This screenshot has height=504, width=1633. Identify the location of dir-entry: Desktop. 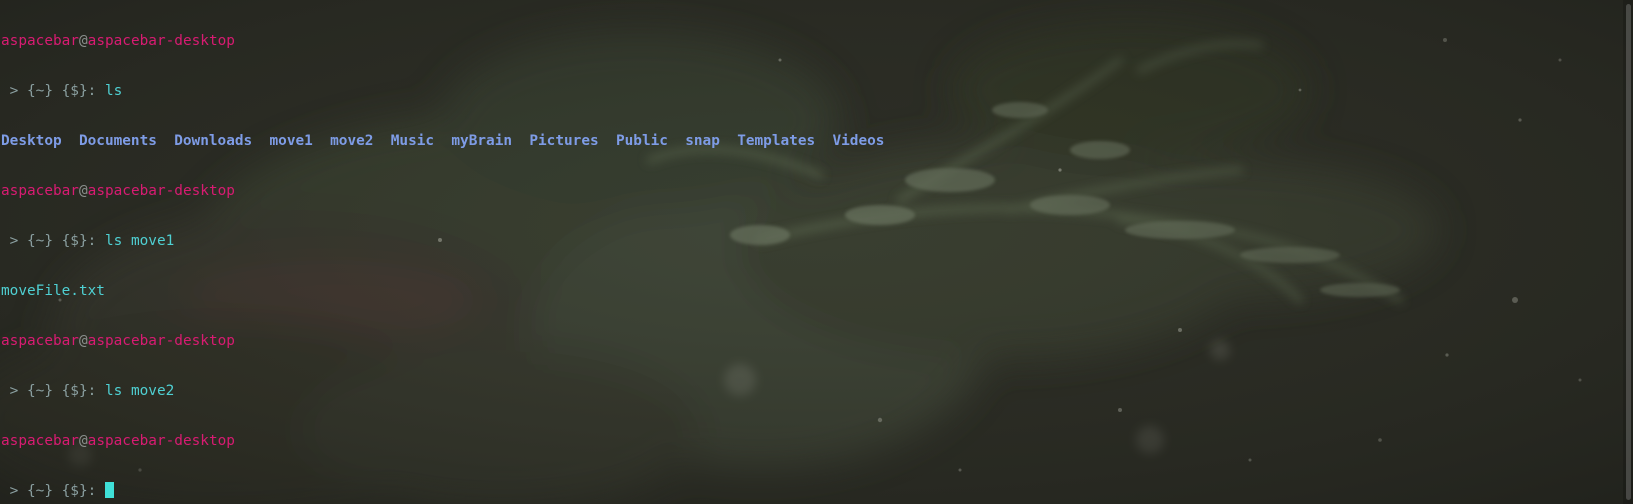
(31, 141).